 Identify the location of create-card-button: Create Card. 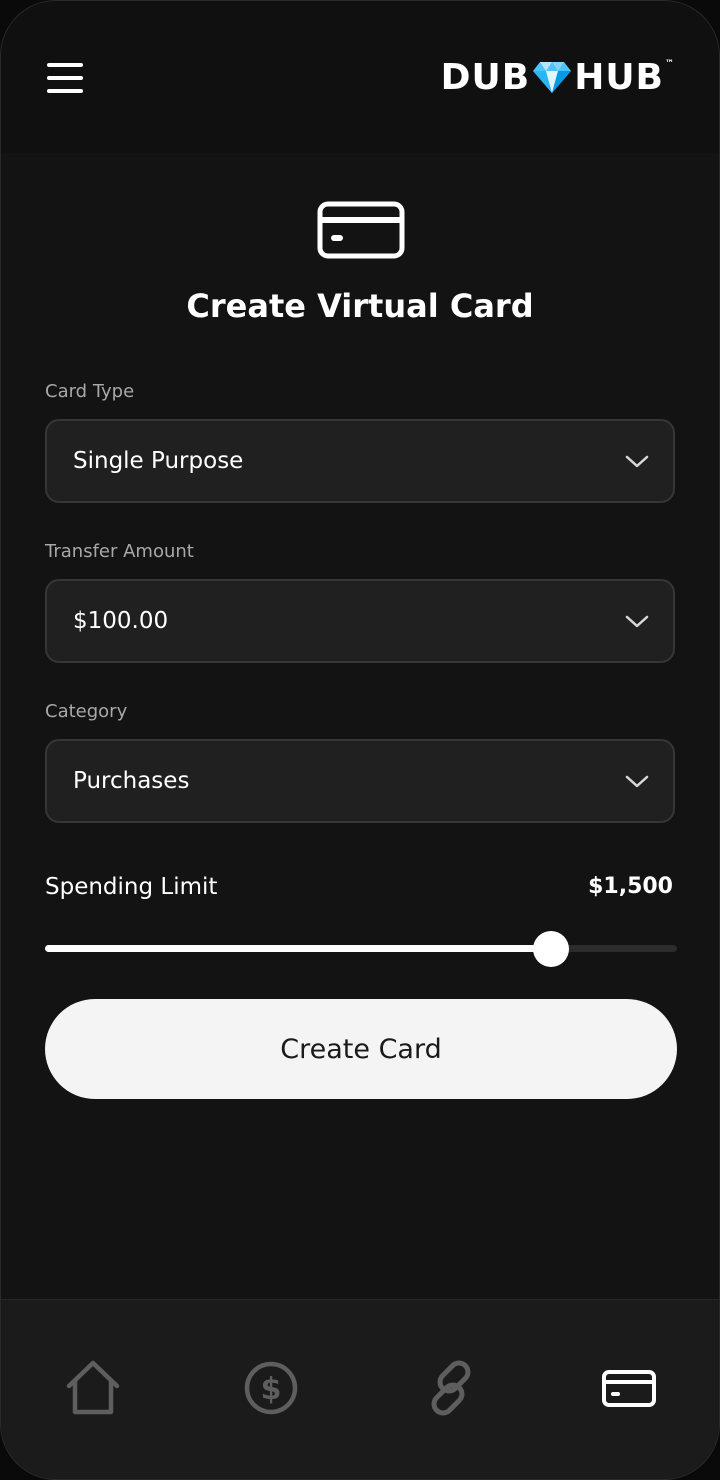
(361, 1049).